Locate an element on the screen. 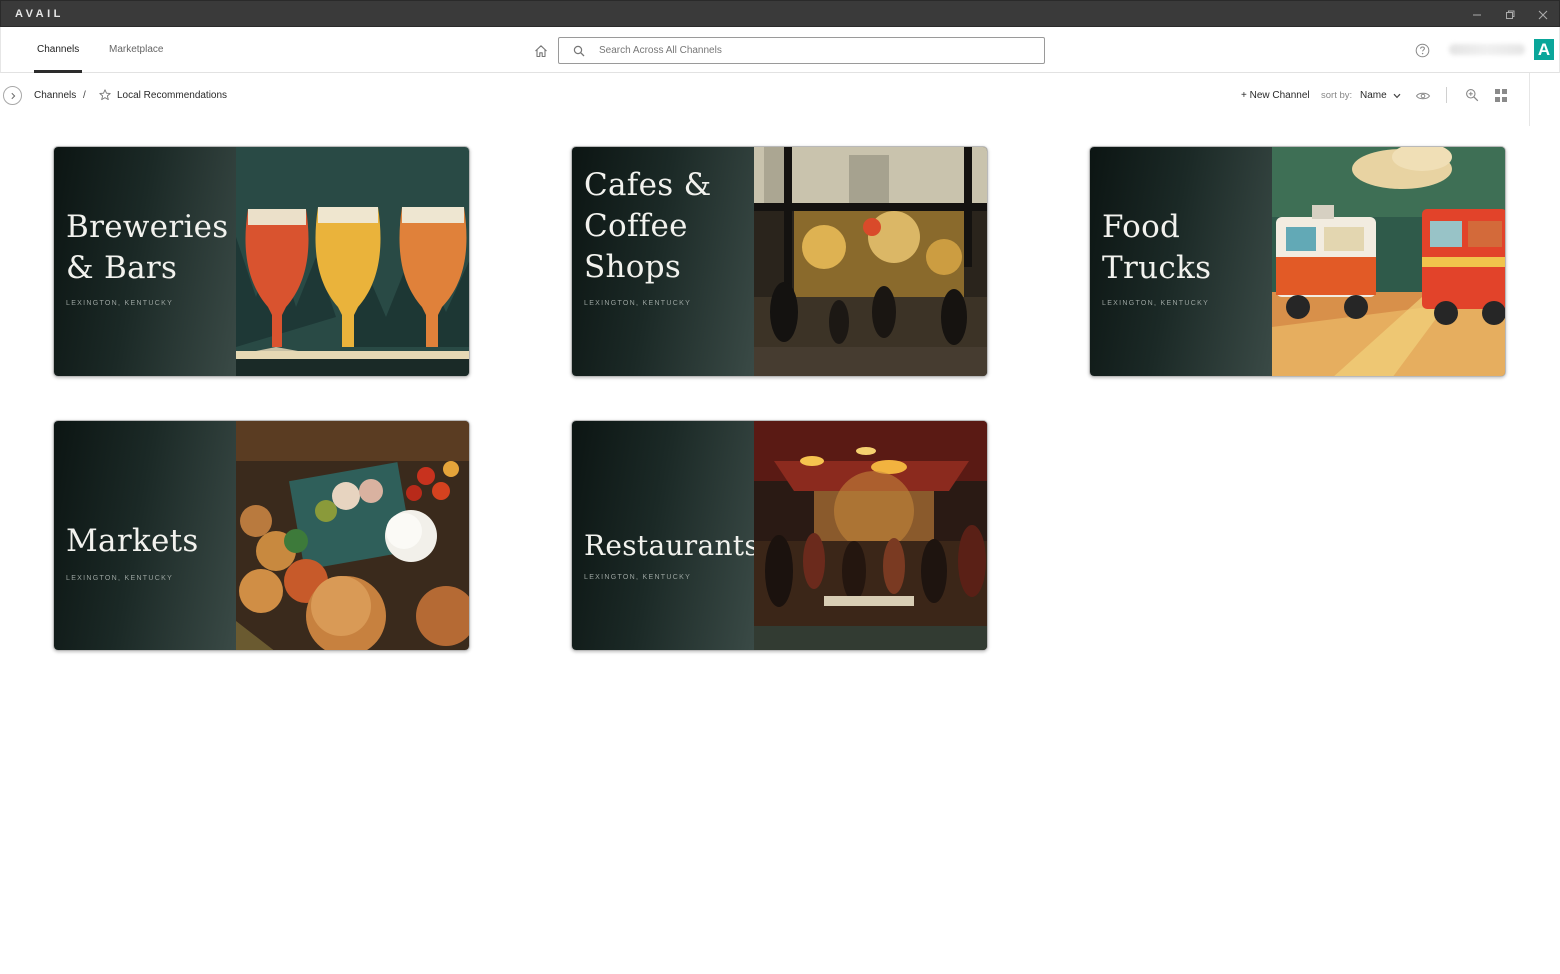 Image resolution: width=1560 pixels, height=974 pixels. chevron-down-icon is located at coordinates (1397, 95).